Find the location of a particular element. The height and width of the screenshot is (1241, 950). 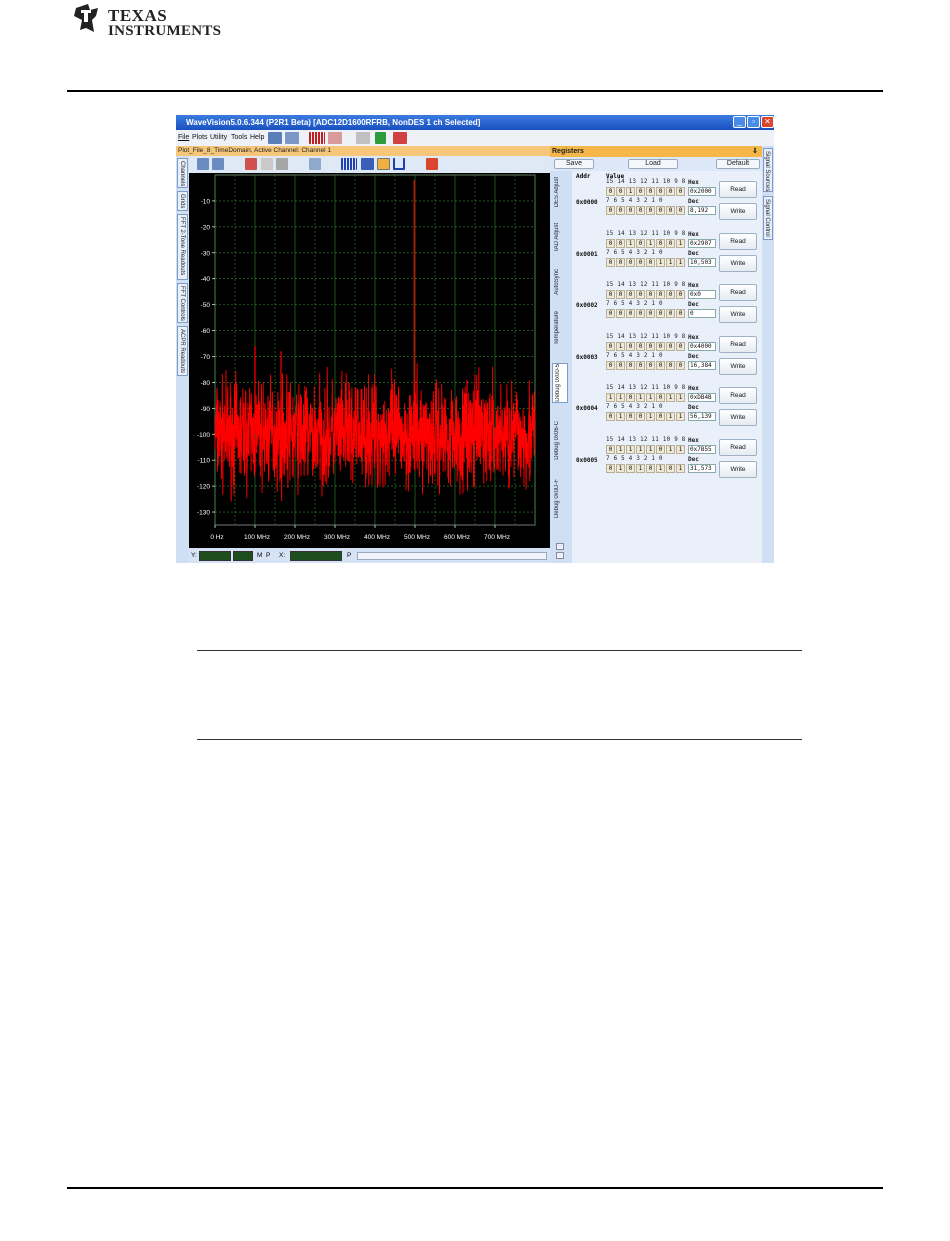

save-button: Save is located at coordinates (574, 164).